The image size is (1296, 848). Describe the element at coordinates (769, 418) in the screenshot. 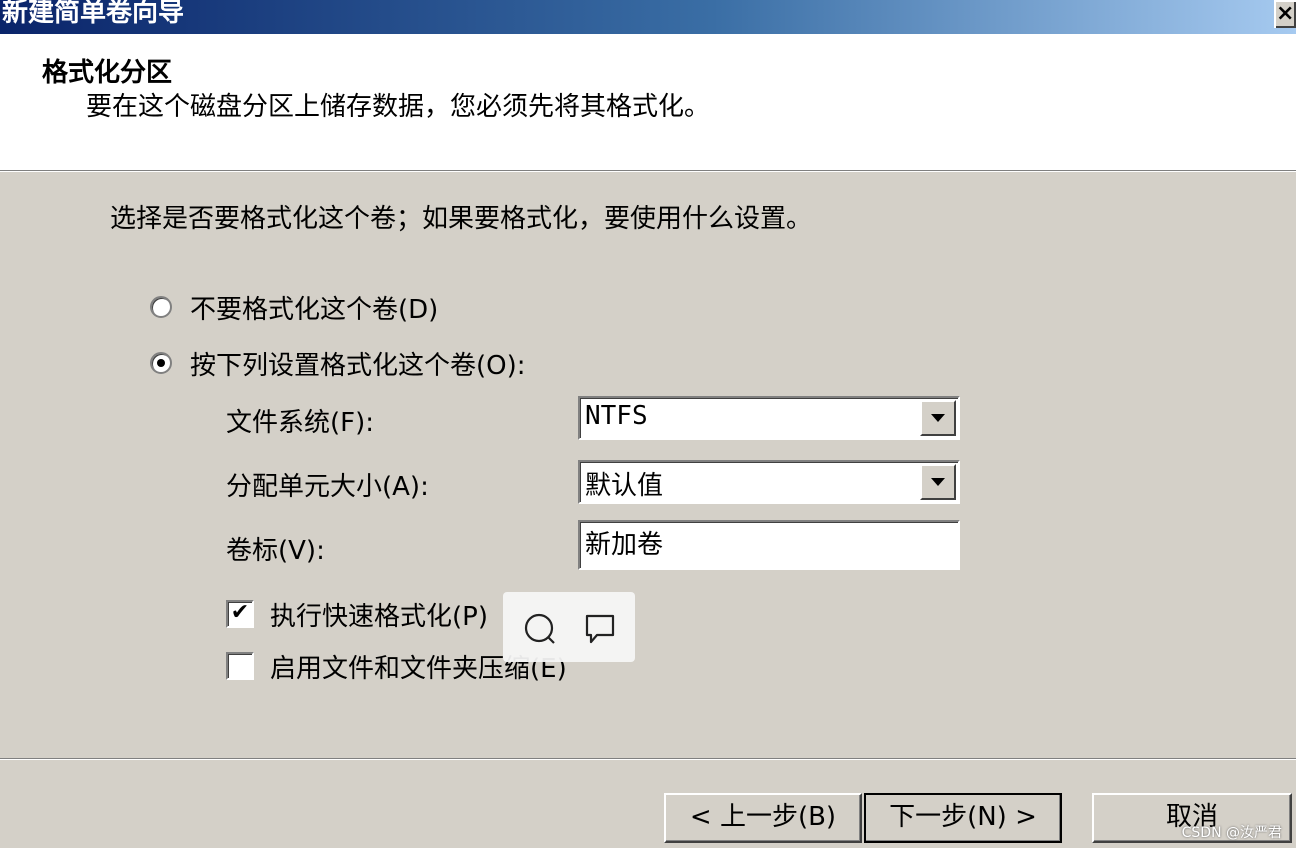

I see `filesystem-select: NTFS` at that location.